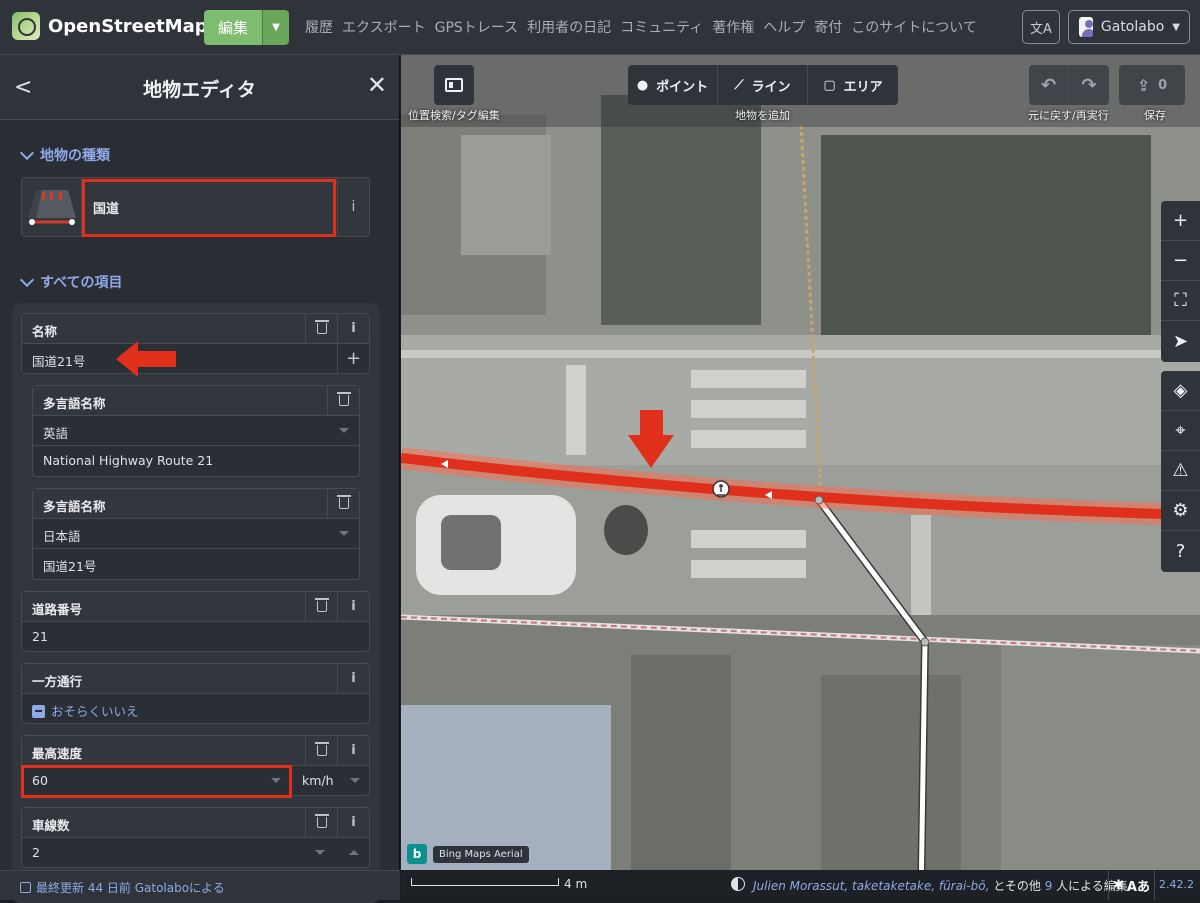 This screenshot has width=1200, height=903. I want to click on red-arrow-left-icon, so click(146, 359).